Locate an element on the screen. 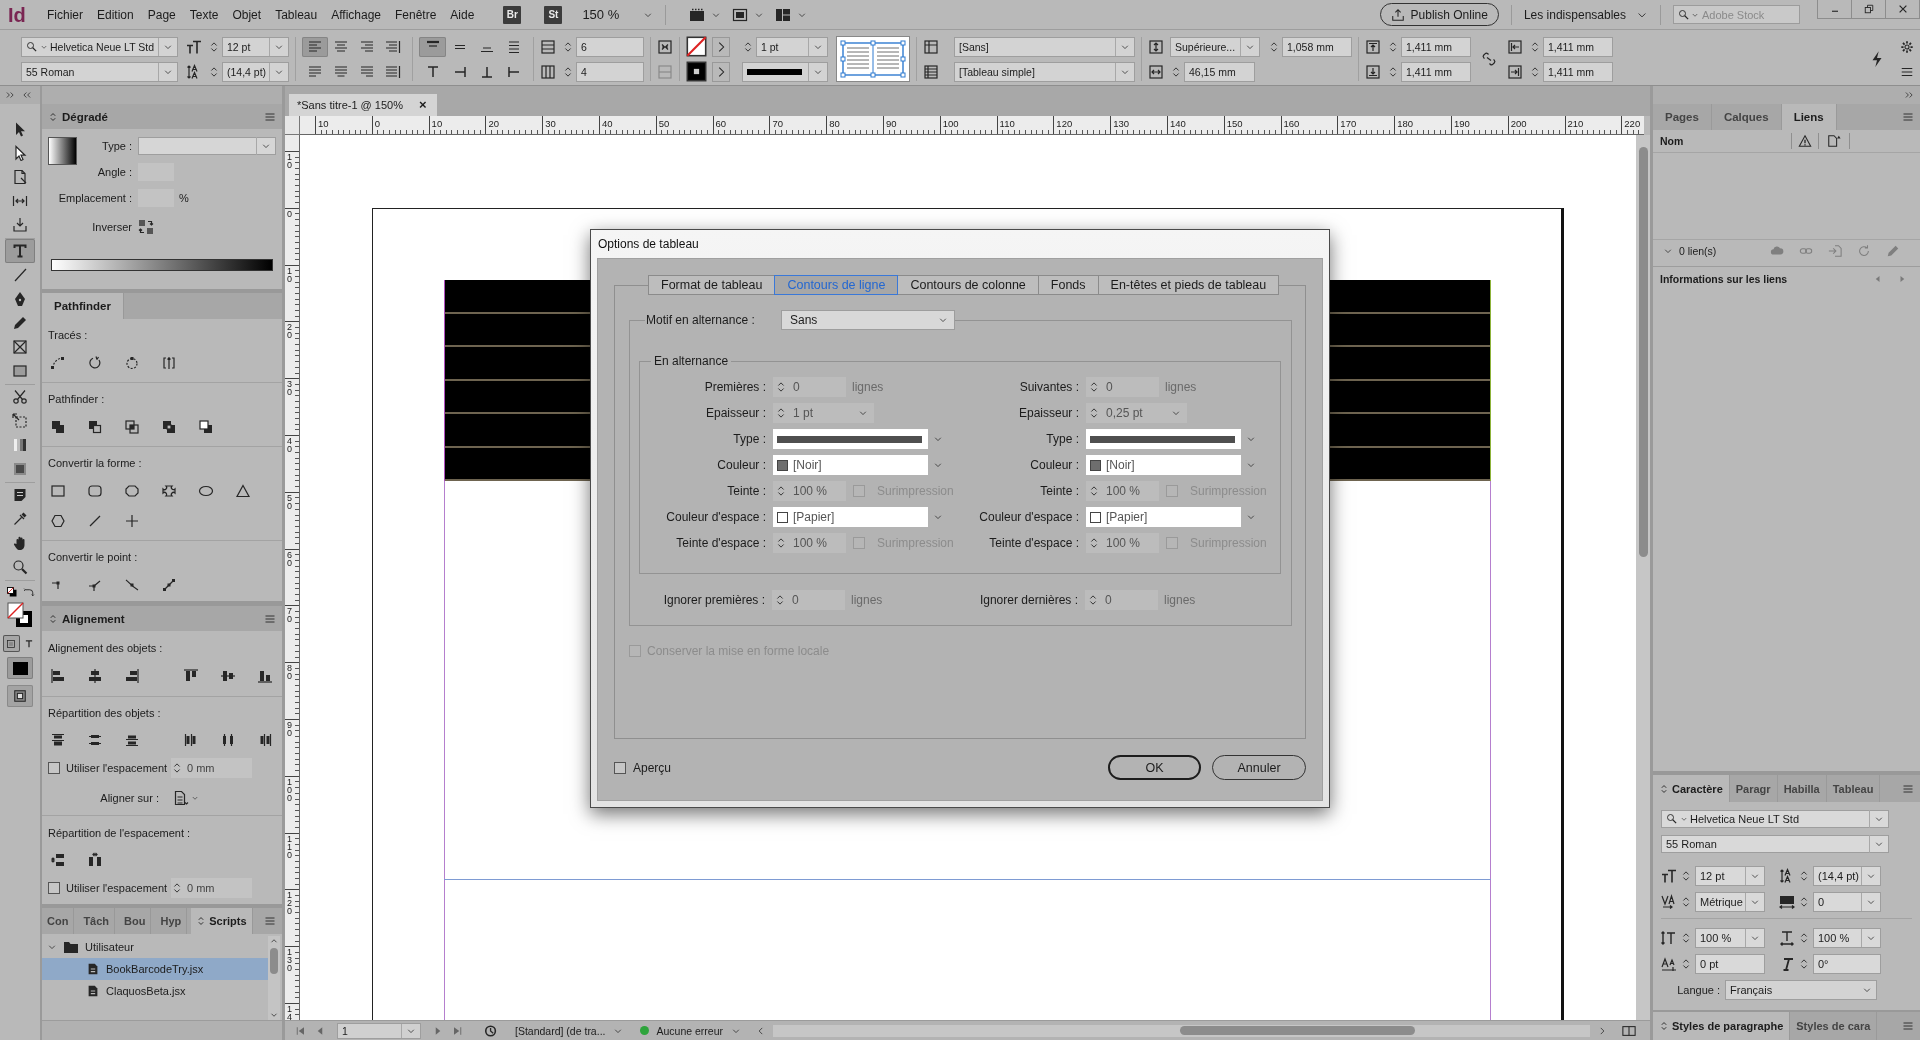  align-center-icon is located at coordinates (341, 46).